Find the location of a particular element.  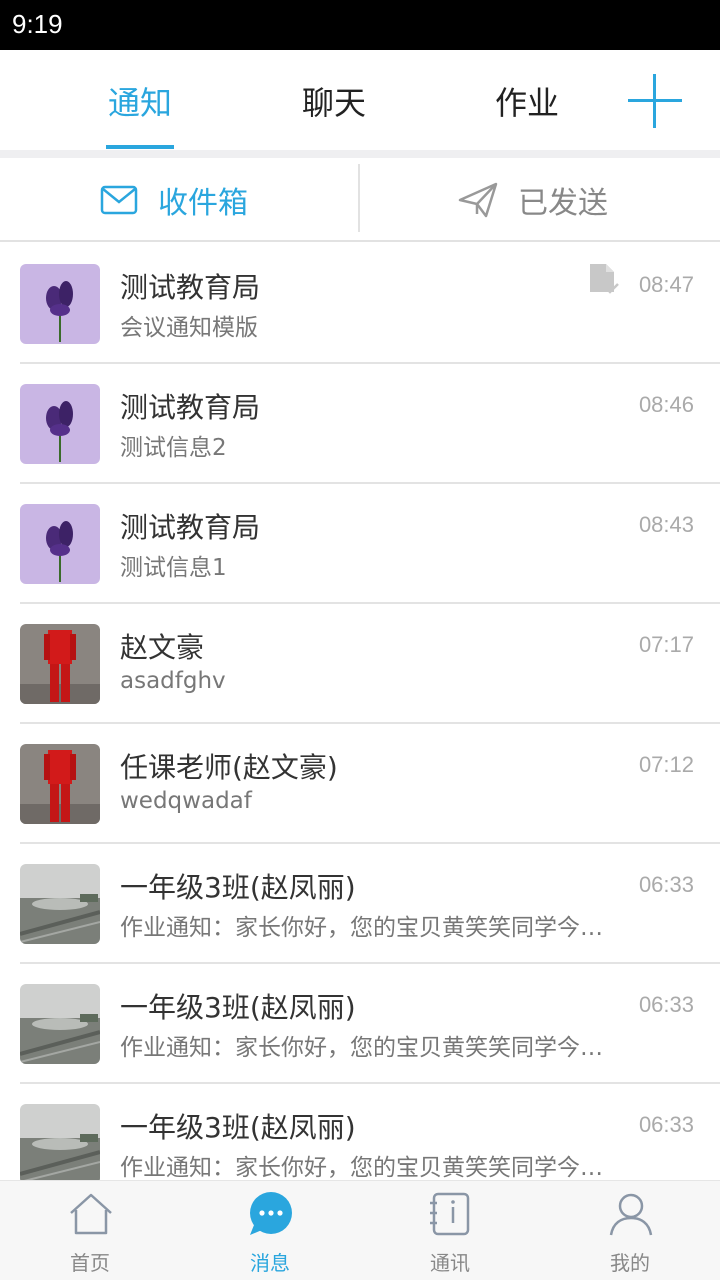

message-time: 07:17 is located at coordinates (666, 644).